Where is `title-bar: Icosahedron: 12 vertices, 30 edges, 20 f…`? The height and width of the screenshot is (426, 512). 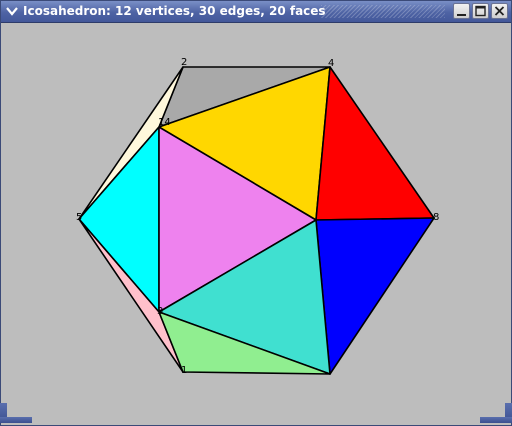 title-bar: Icosahedron: 12 vertices, 30 edges, 20 f… is located at coordinates (256, 12).